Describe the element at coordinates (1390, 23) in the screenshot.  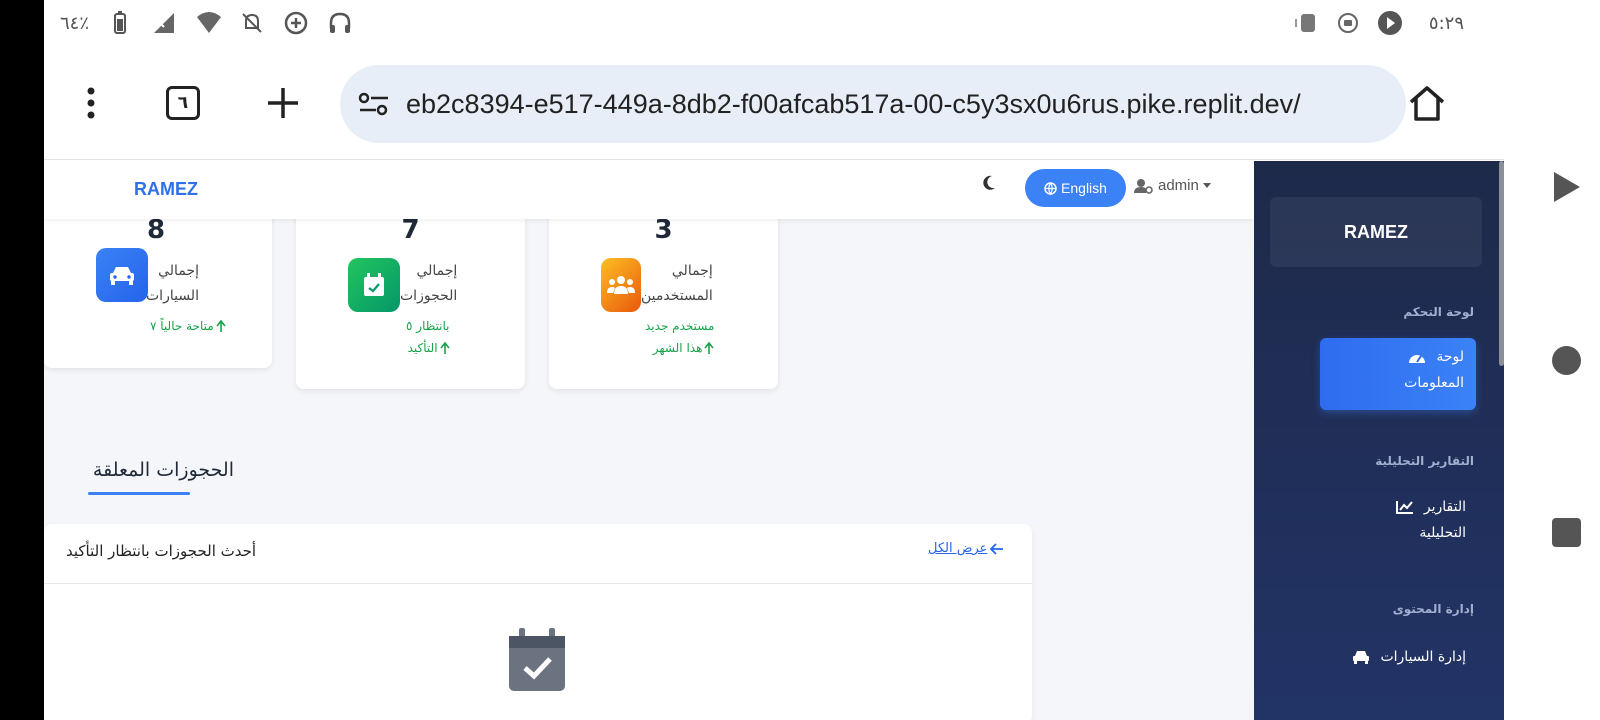
I see `play-store-icon` at that location.